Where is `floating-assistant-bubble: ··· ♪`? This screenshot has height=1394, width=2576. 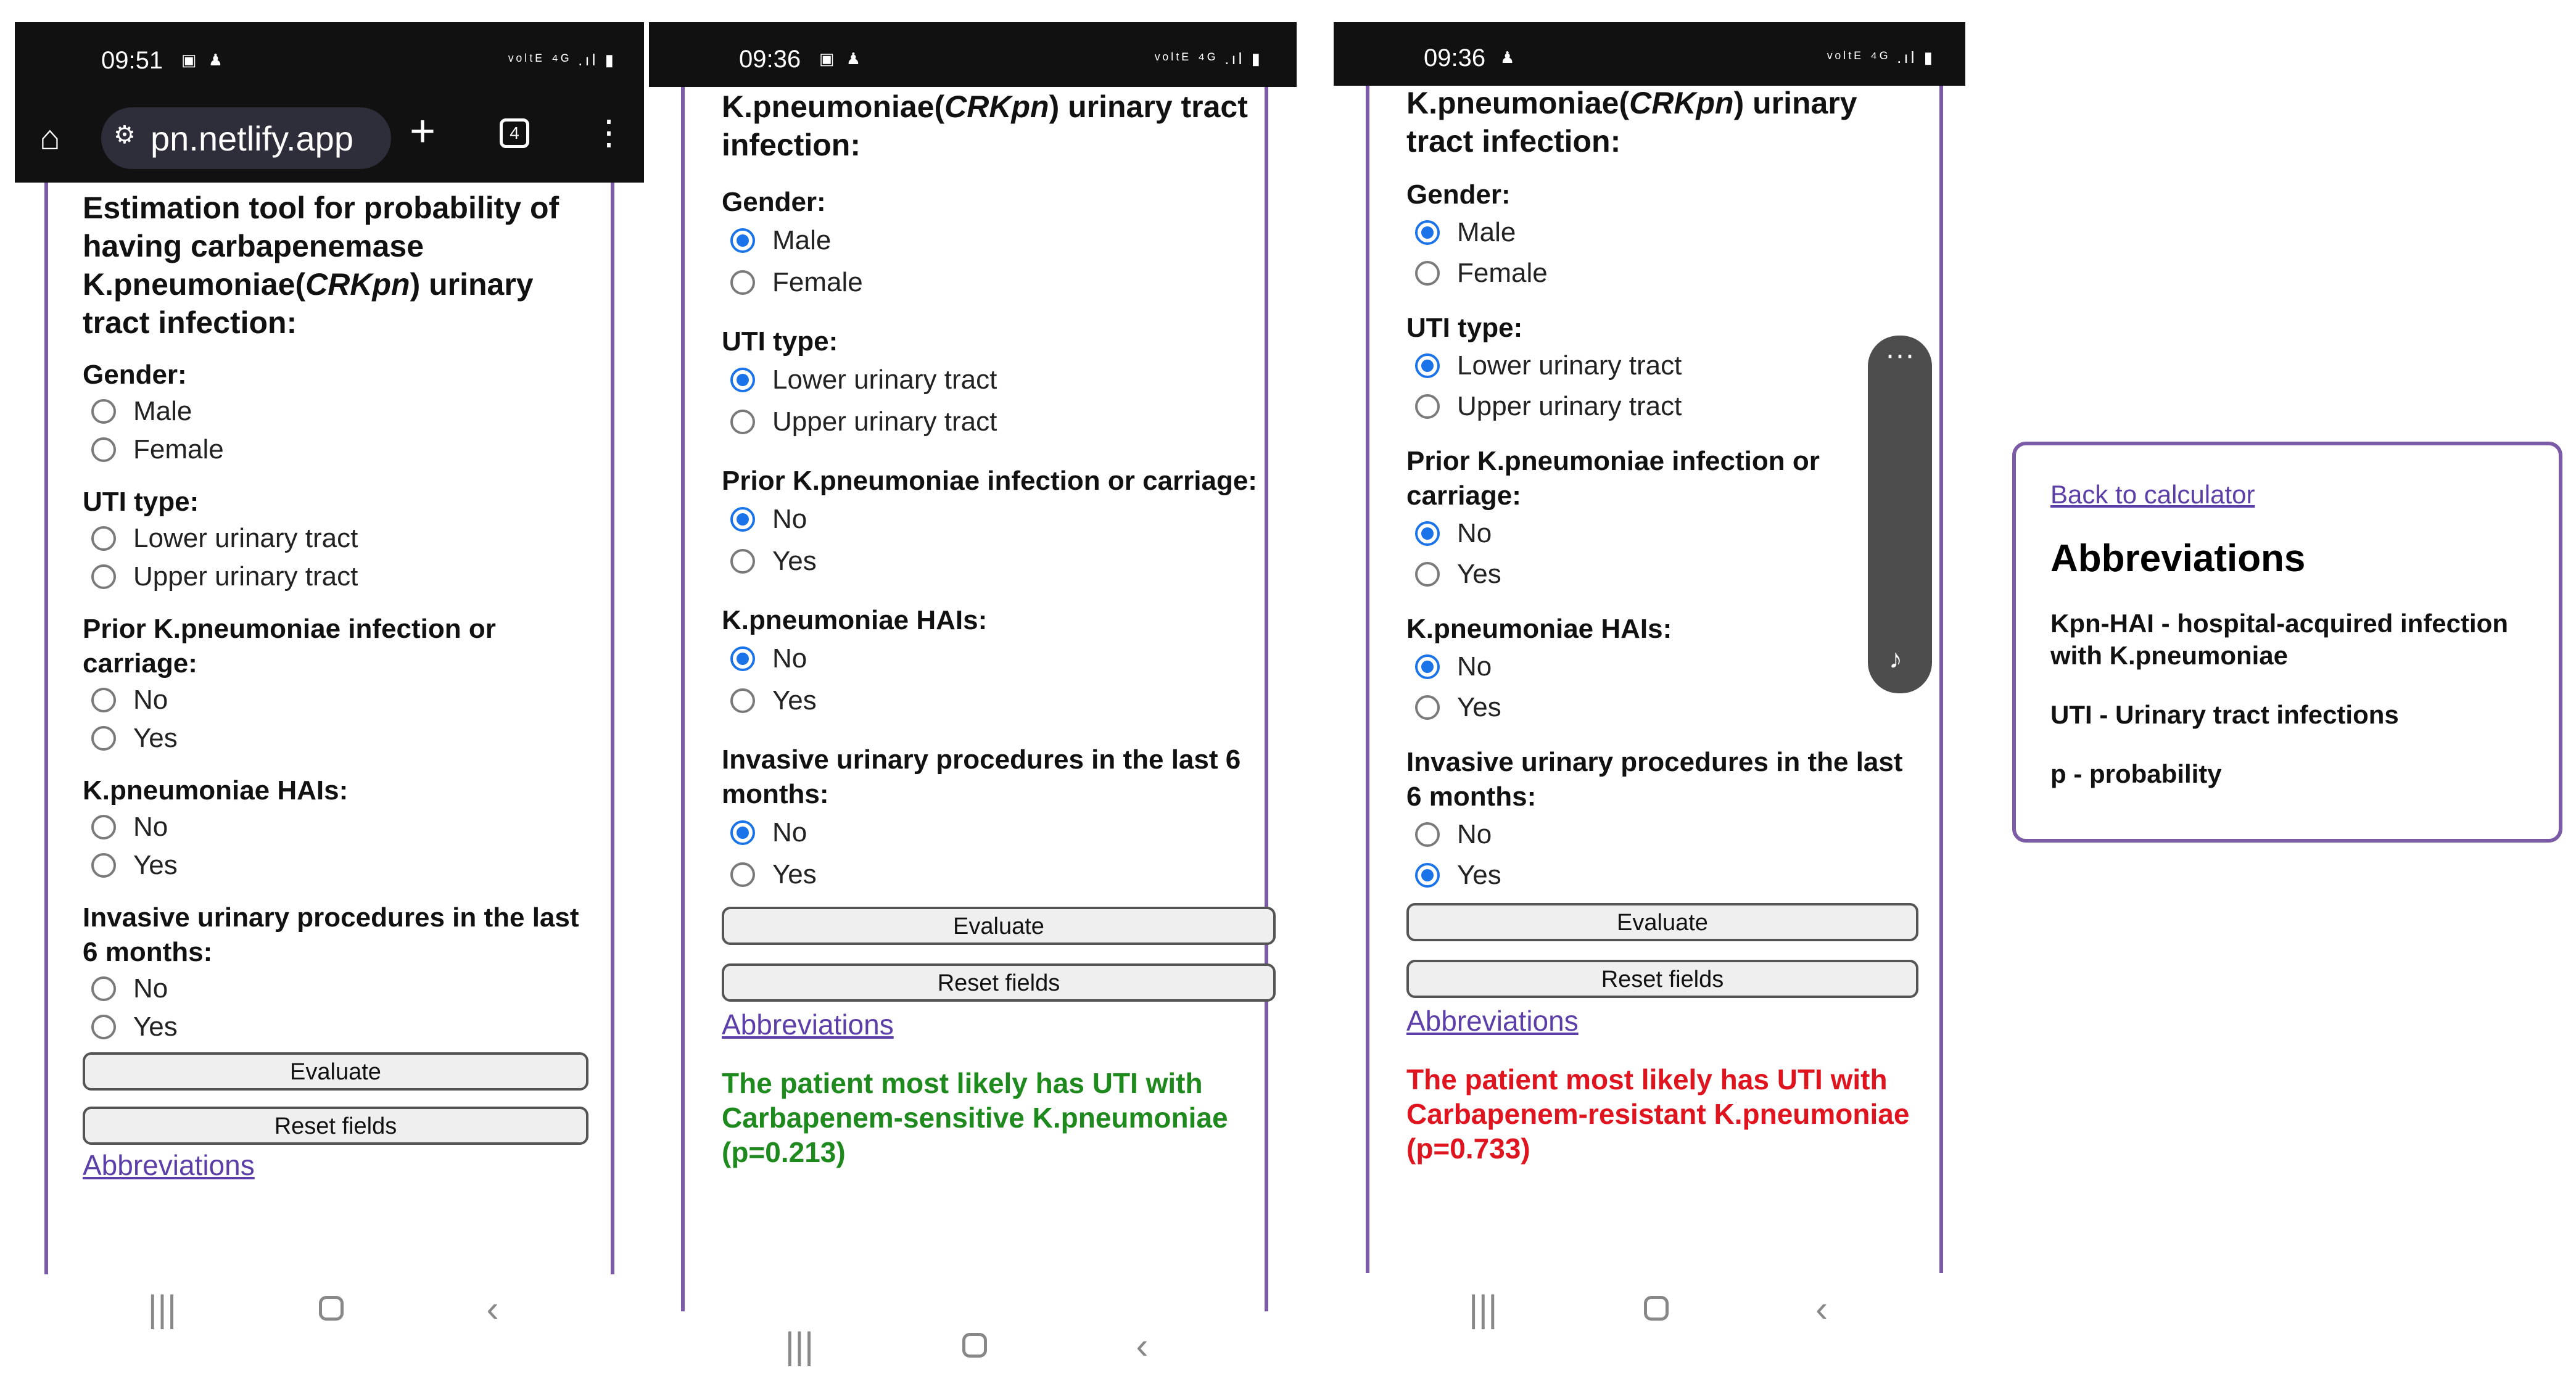 floating-assistant-bubble: ··· ♪ is located at coordinates (1900, 514).